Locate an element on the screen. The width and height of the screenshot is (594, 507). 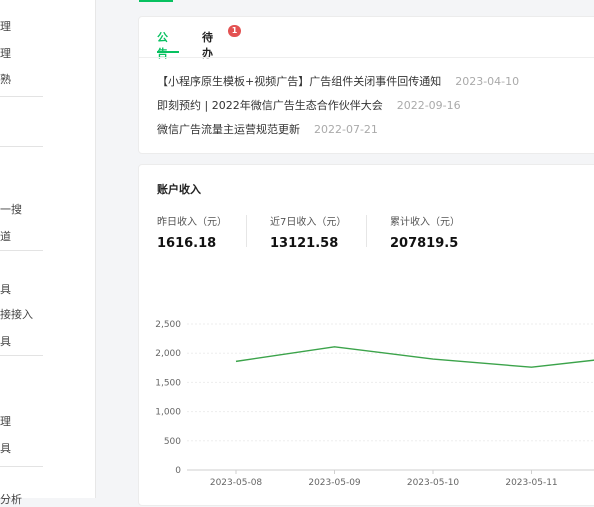
sidebar-item: 接接入 is located at coordinates (16, 314).